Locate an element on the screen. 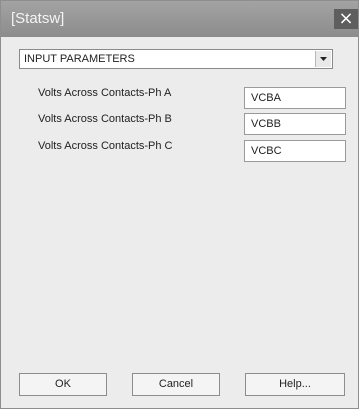 This screenshot has width=359, height=409. window-title: [Statsw] is located at coordinates (38, 18).